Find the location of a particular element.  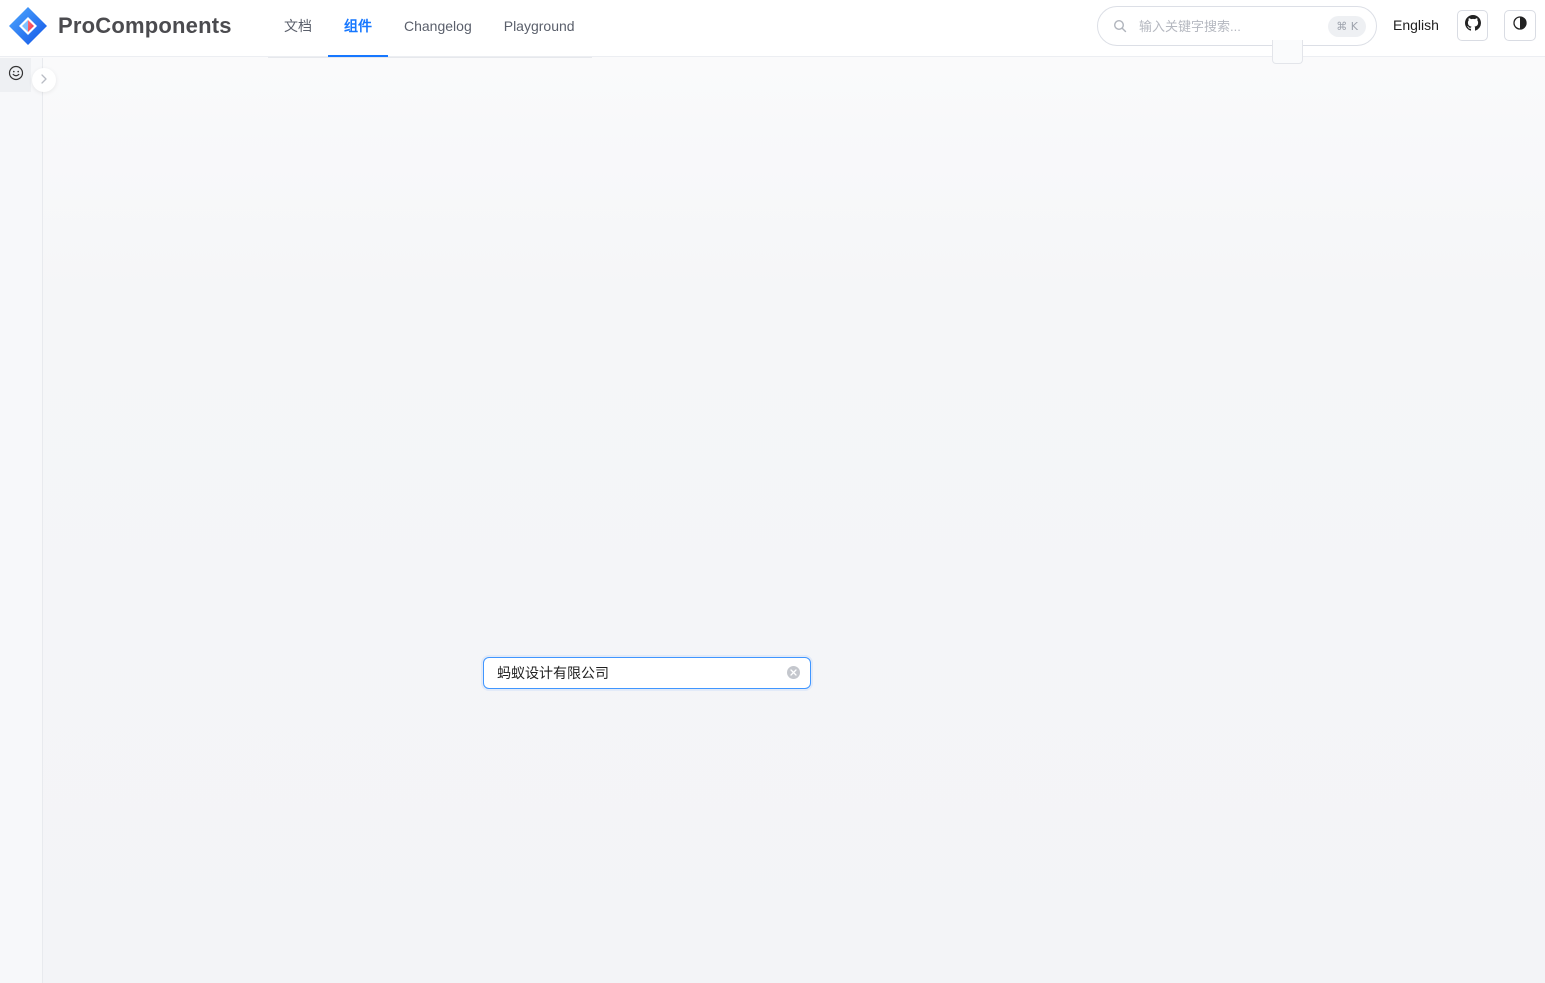

smile-icon is located at coordinates (16, 75).